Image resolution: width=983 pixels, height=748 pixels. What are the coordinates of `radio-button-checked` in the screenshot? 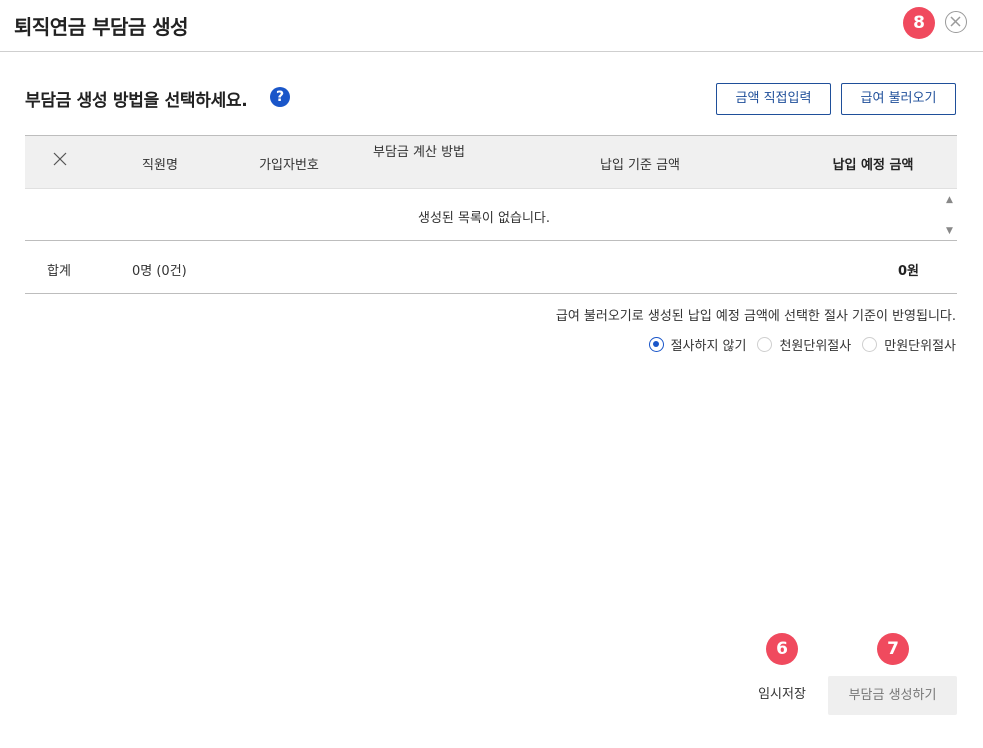 It's located at (656, 344).